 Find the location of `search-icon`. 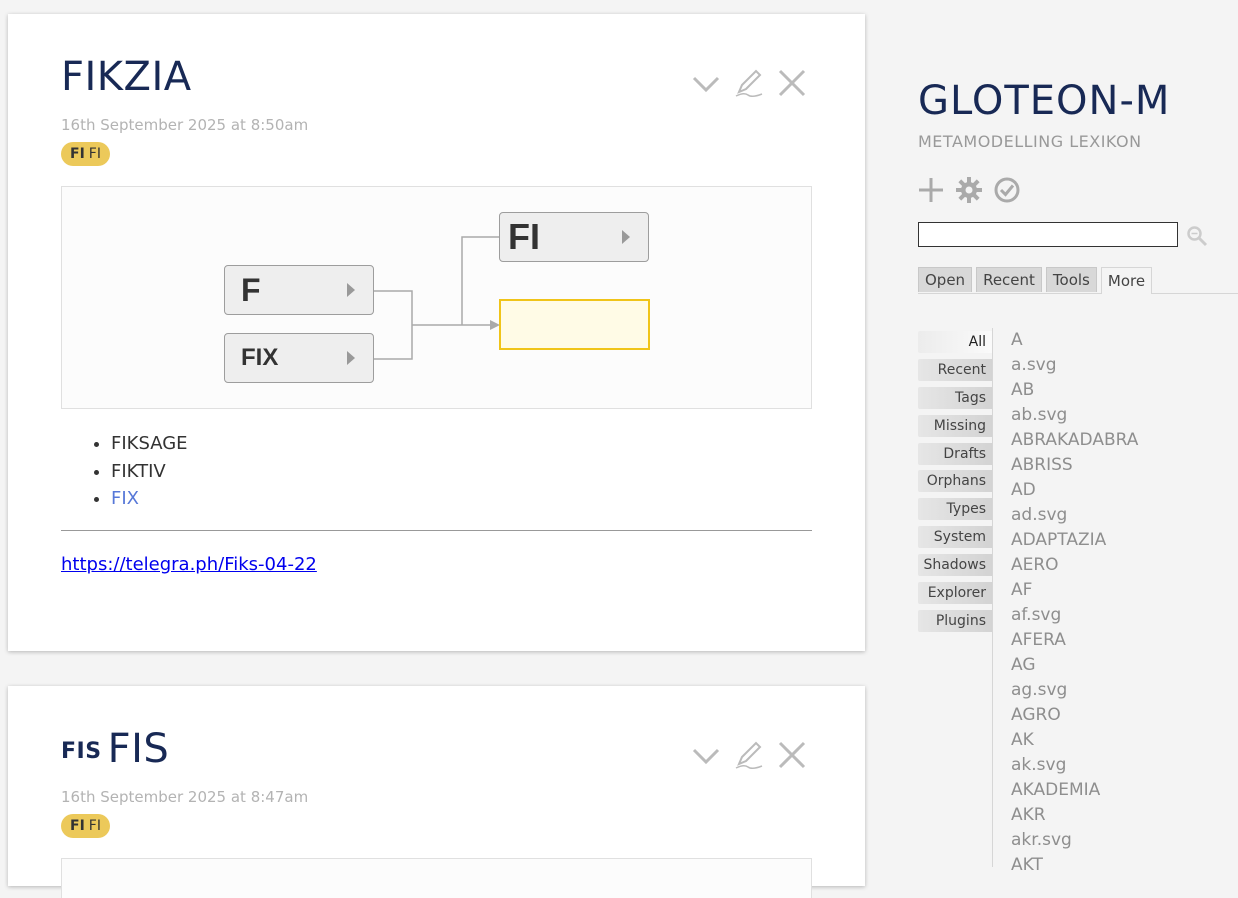

search-icon is located at coordinates (1197, 236).